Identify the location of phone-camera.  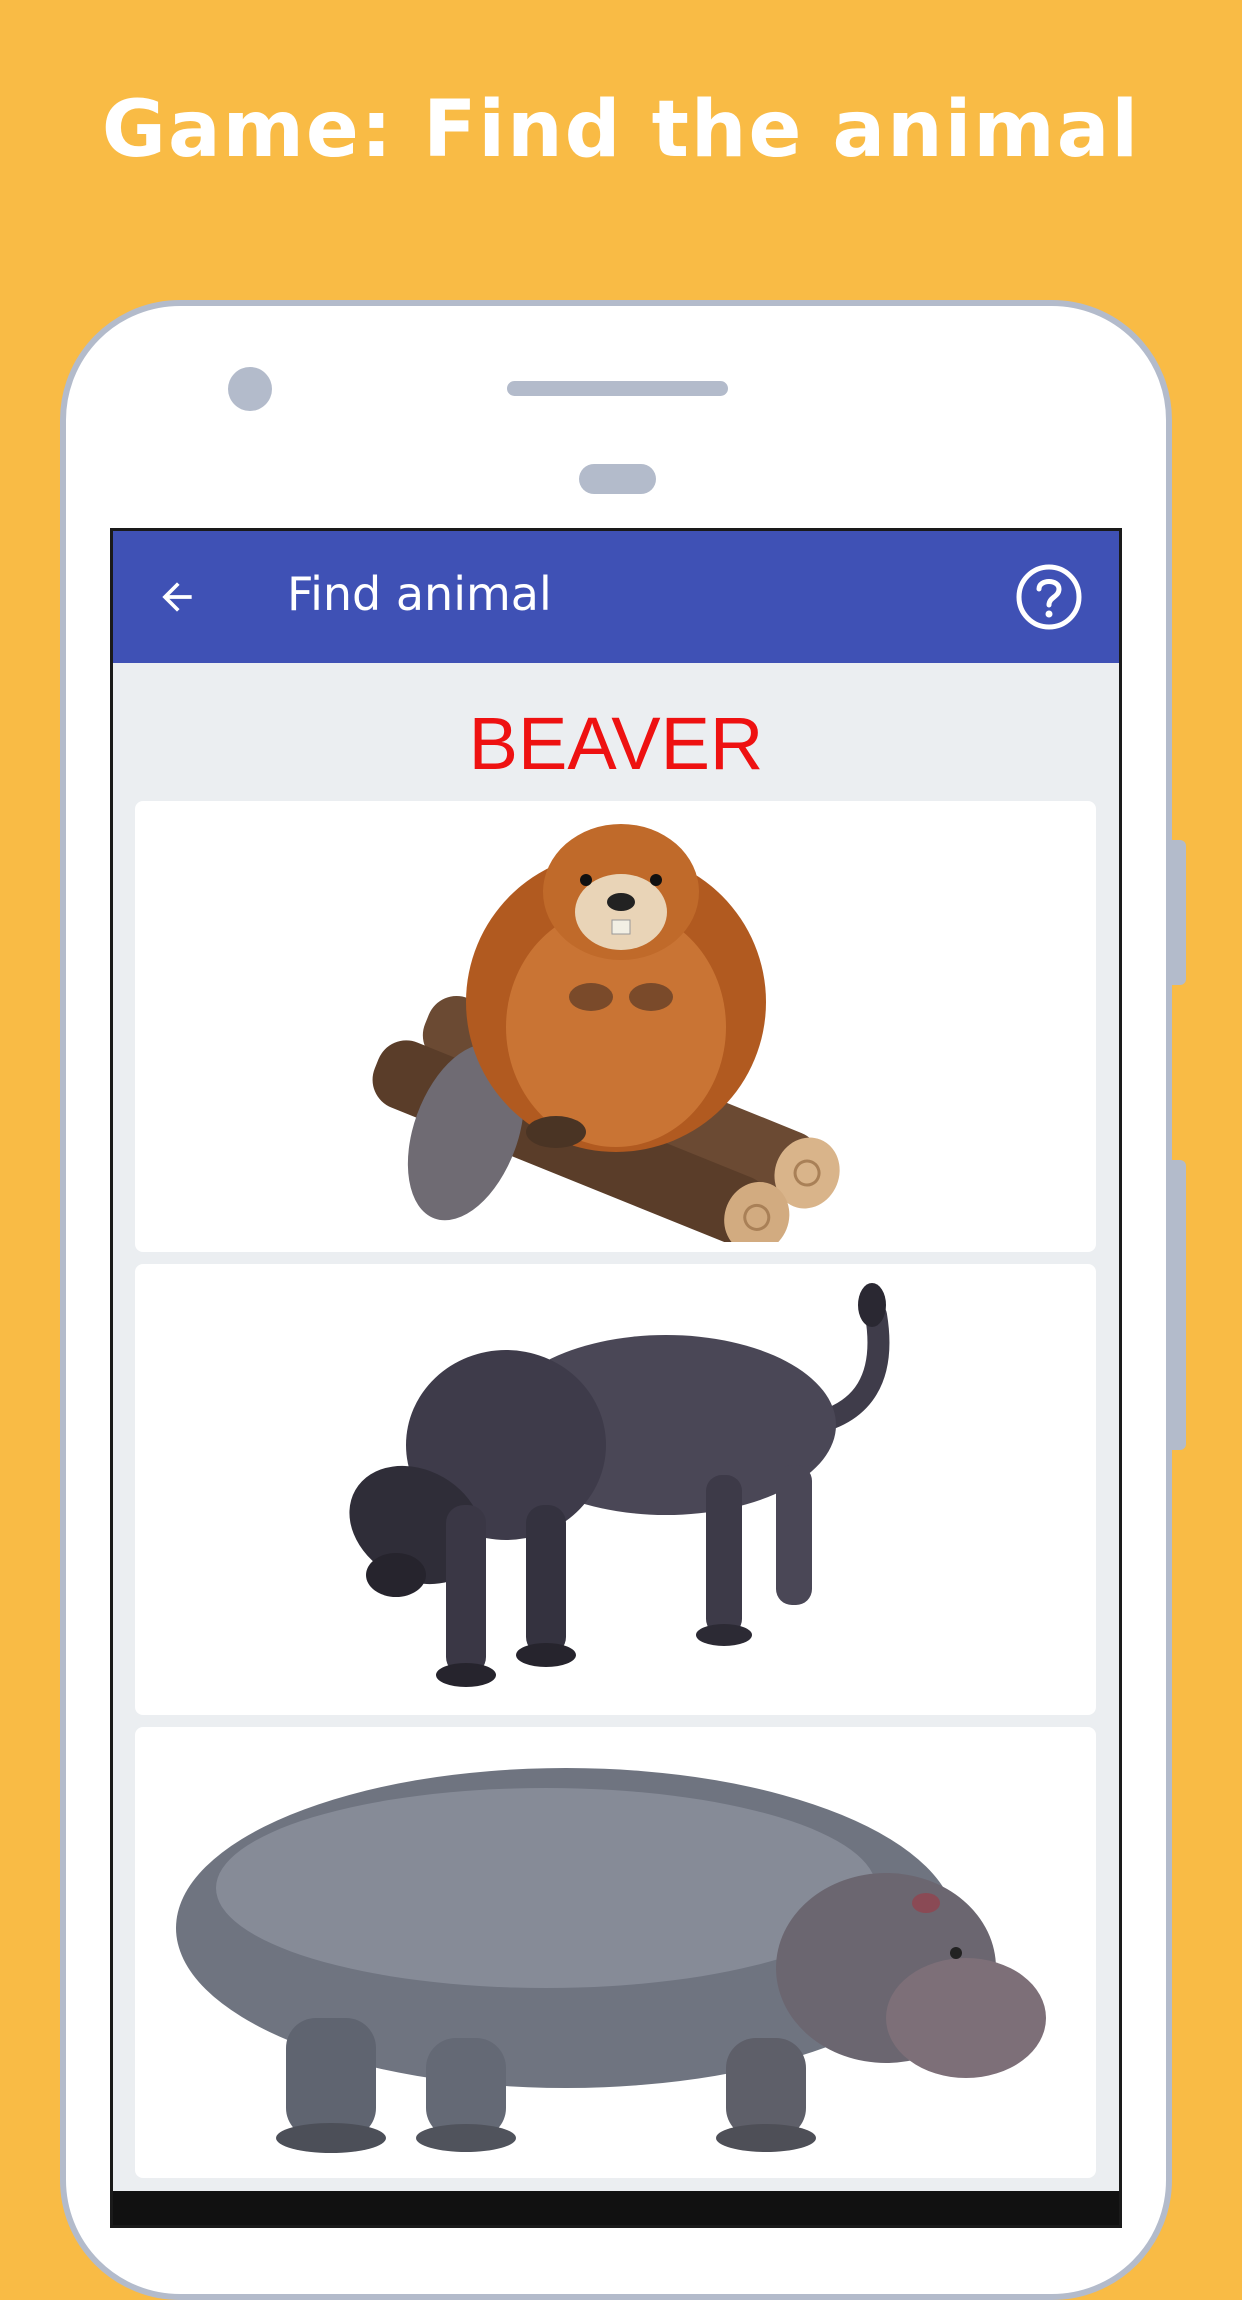
(250, 389).